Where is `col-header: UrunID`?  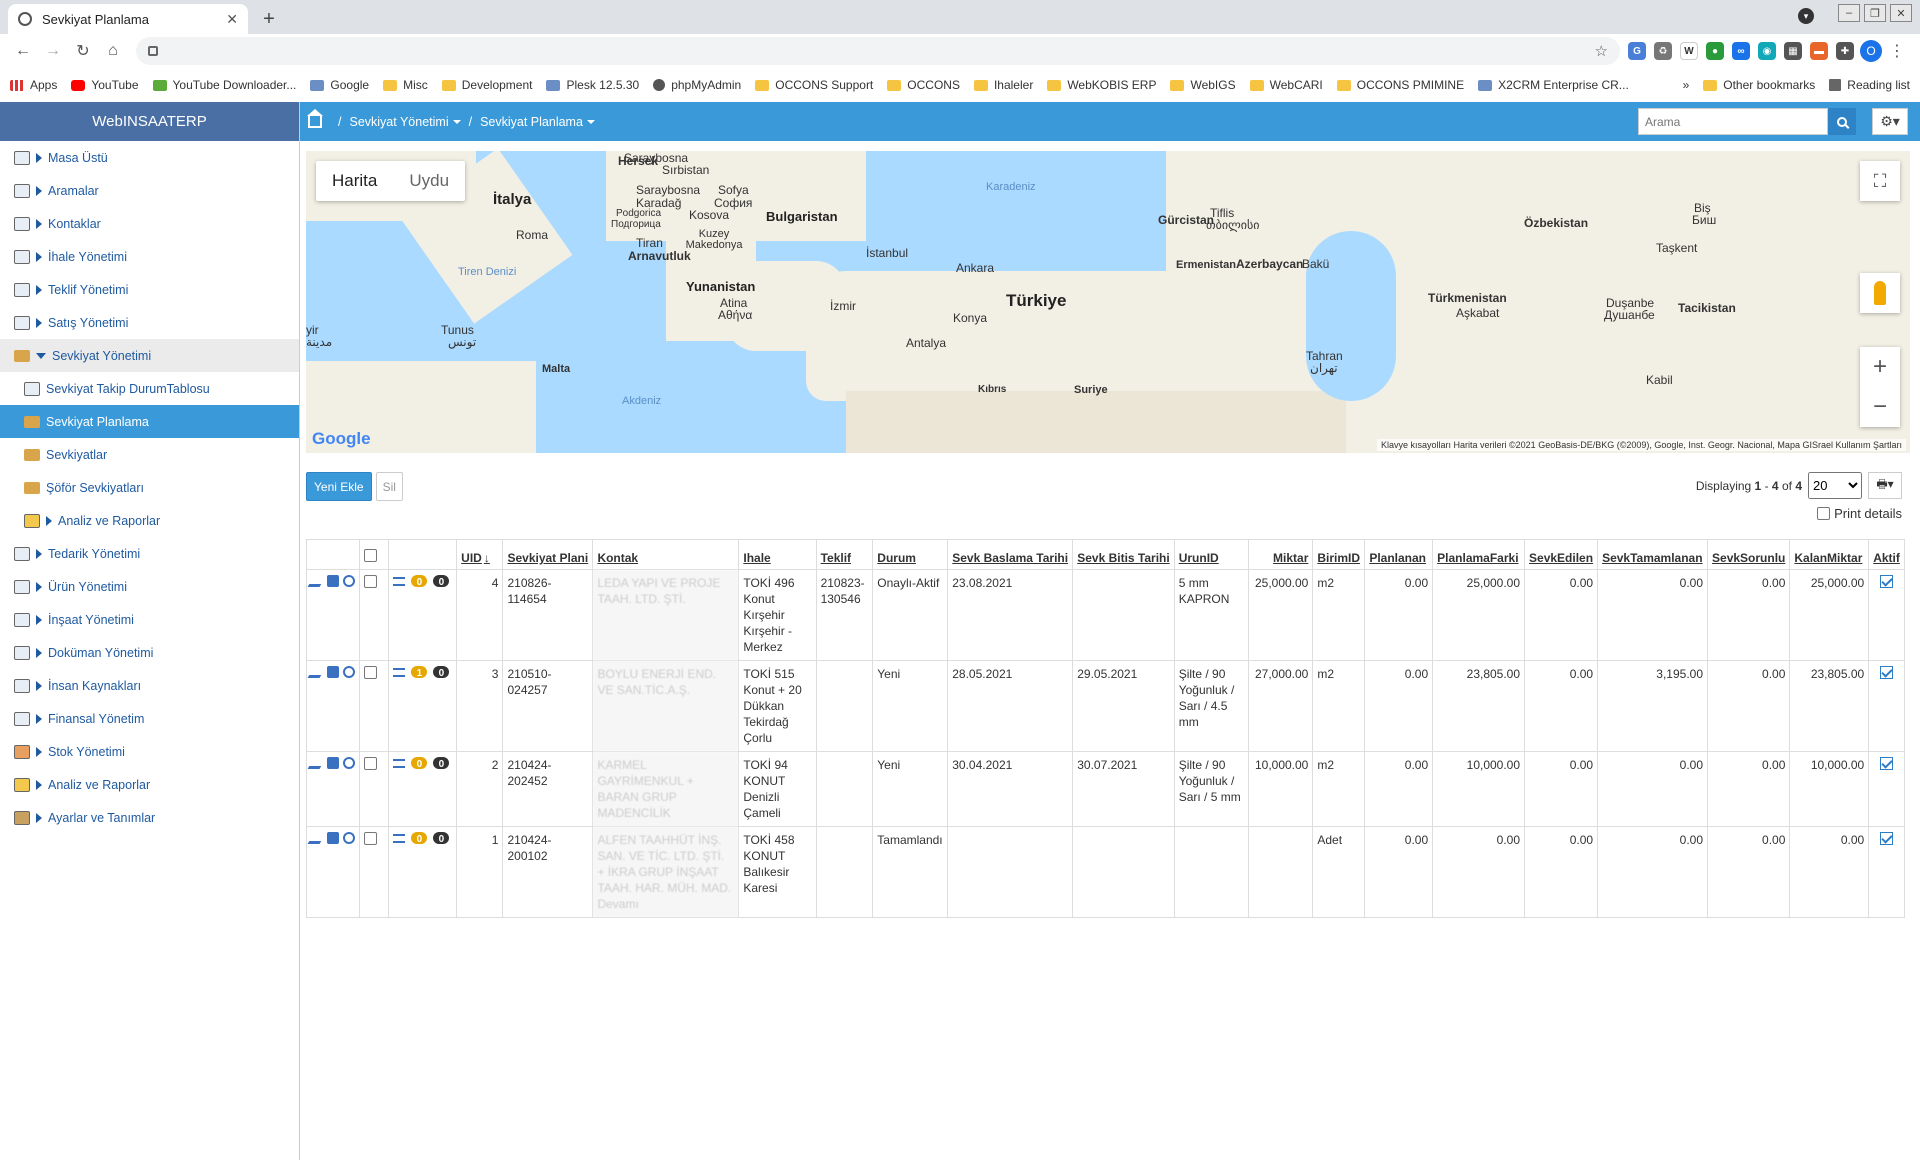
col-header: UrunID is located at coordinates (1211, 554).